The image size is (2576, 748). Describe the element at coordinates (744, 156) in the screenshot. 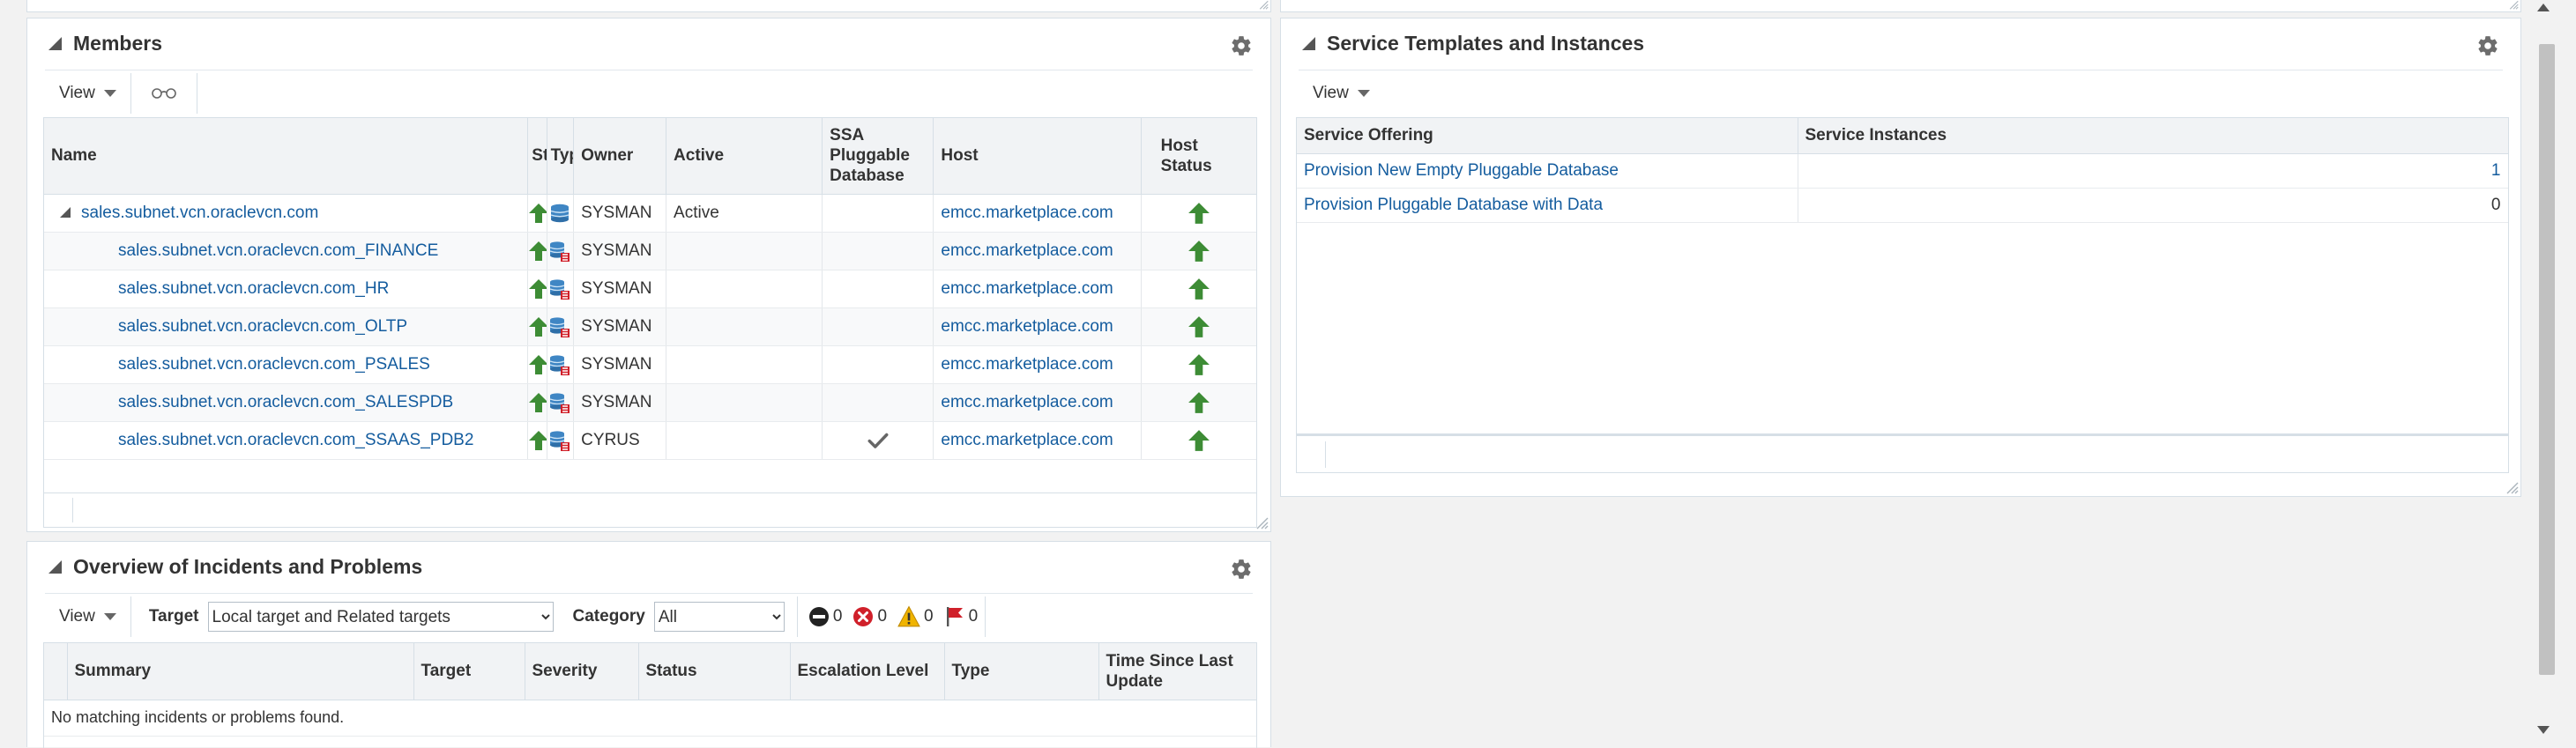

I see `column-header-active: Active` at that location.